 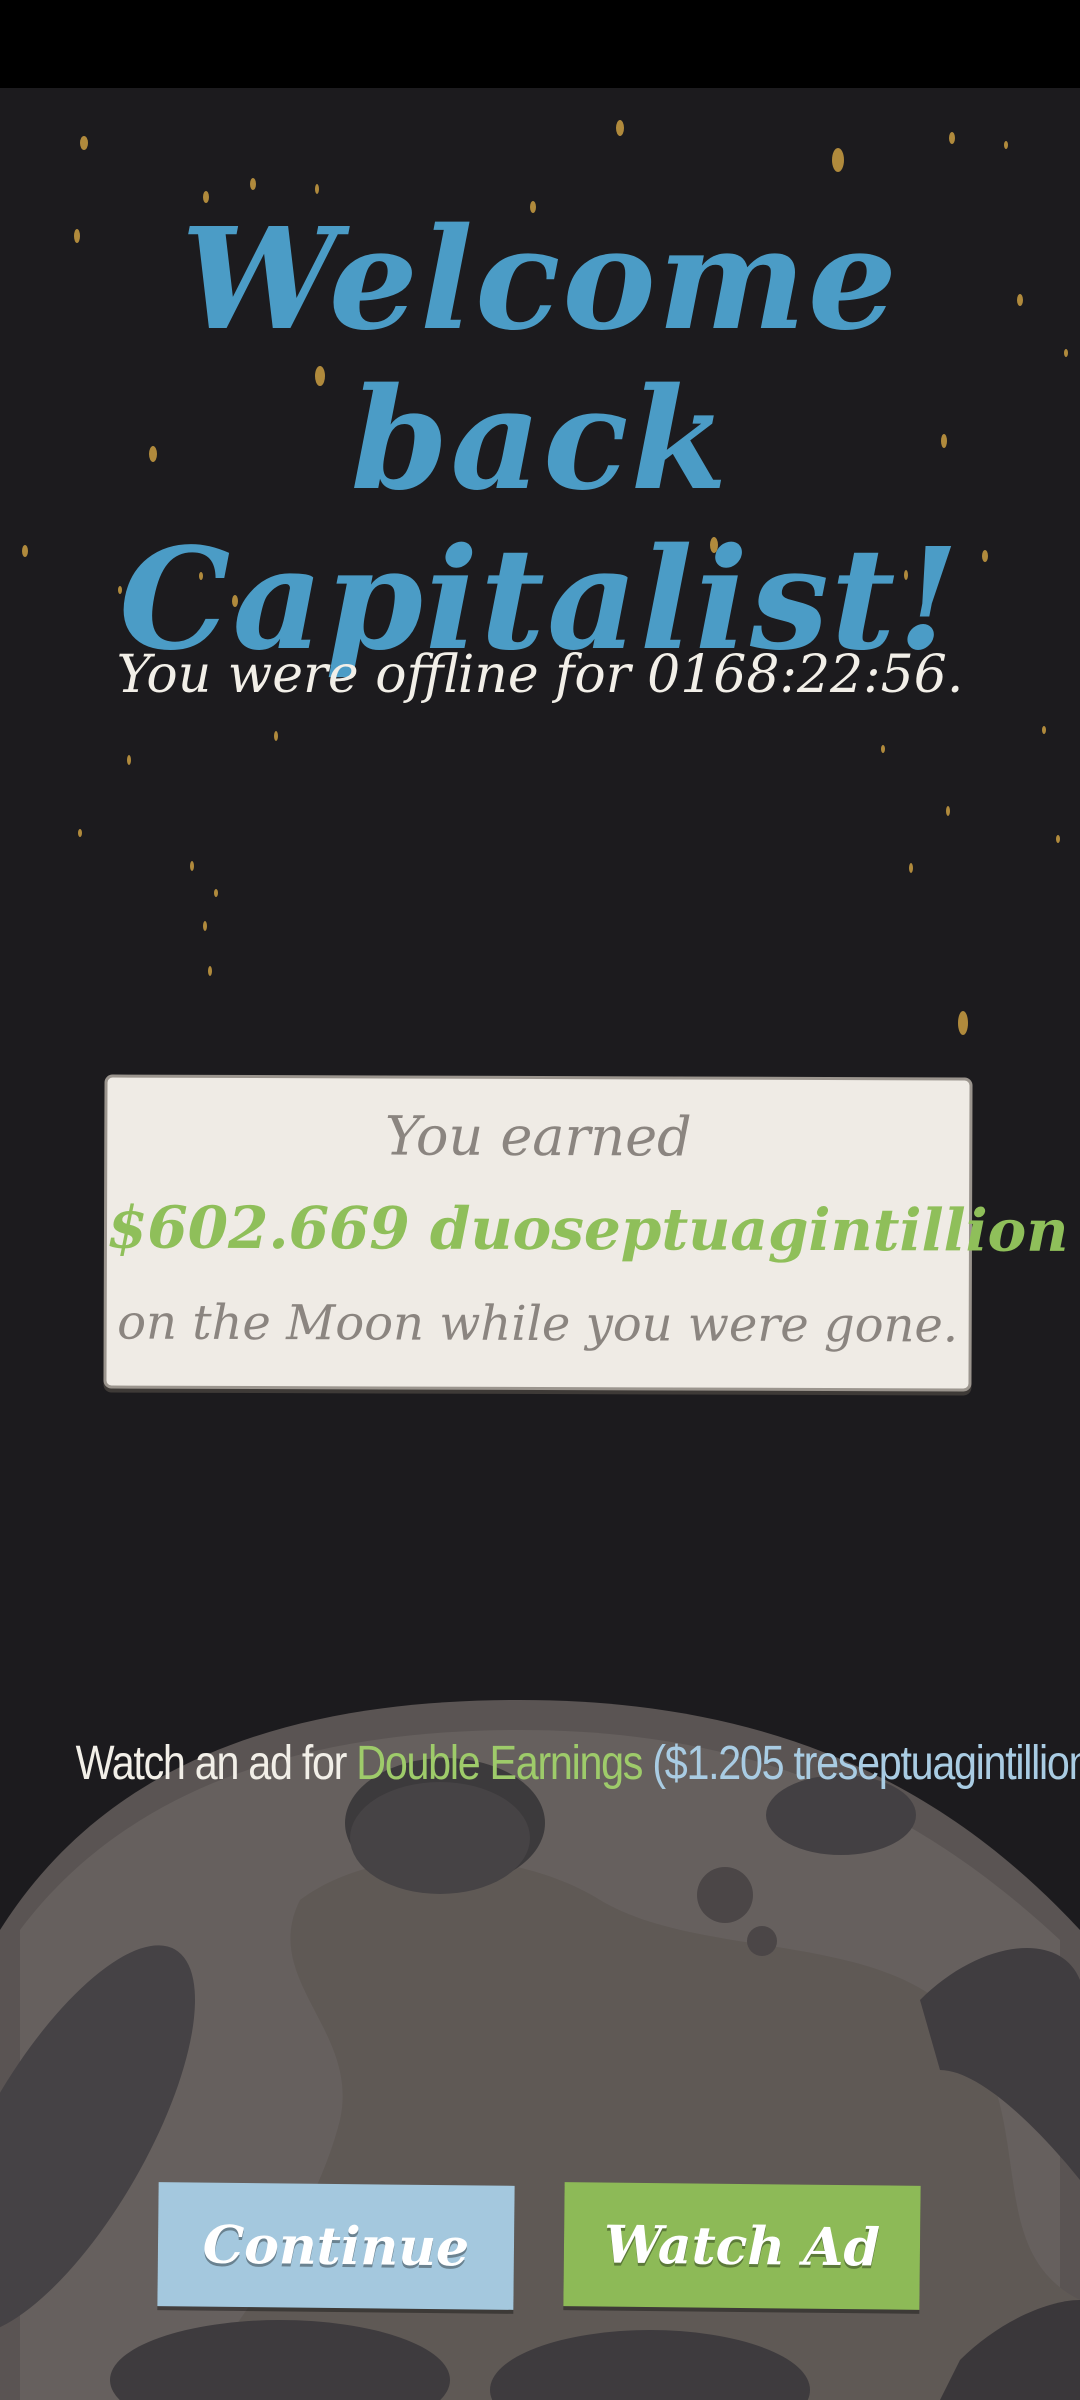 What do you see at coordinates (538, 1136) in the screenshot?
I see `earnings-intro-text: You earned` at bounding box center [538, 1136].